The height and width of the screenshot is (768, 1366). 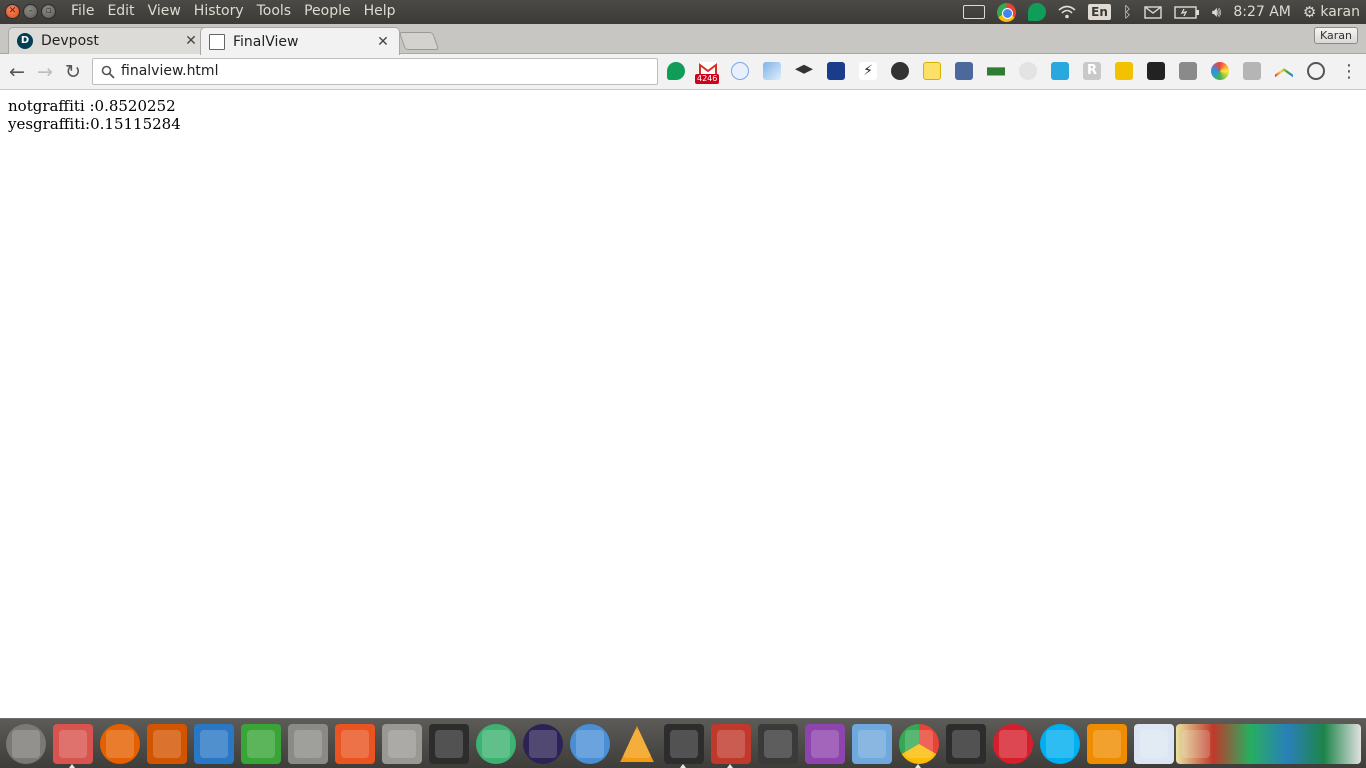 What do you see at coordinates (1164, 12) in the screenshot?
I see `panel-indicators: En ᛒ 🔊︎ 8:27 AM ⚙ karan` at bounding box center [1164, 12].